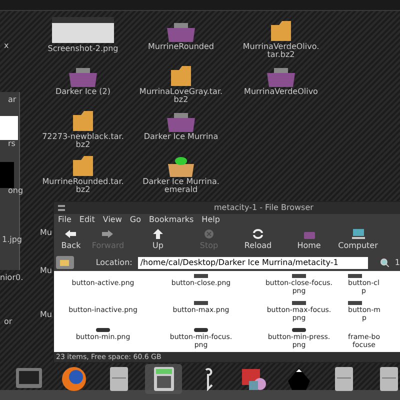 This screenshot has width=400, height=400. I want to click on file-label: nior0., so click(12, 278).